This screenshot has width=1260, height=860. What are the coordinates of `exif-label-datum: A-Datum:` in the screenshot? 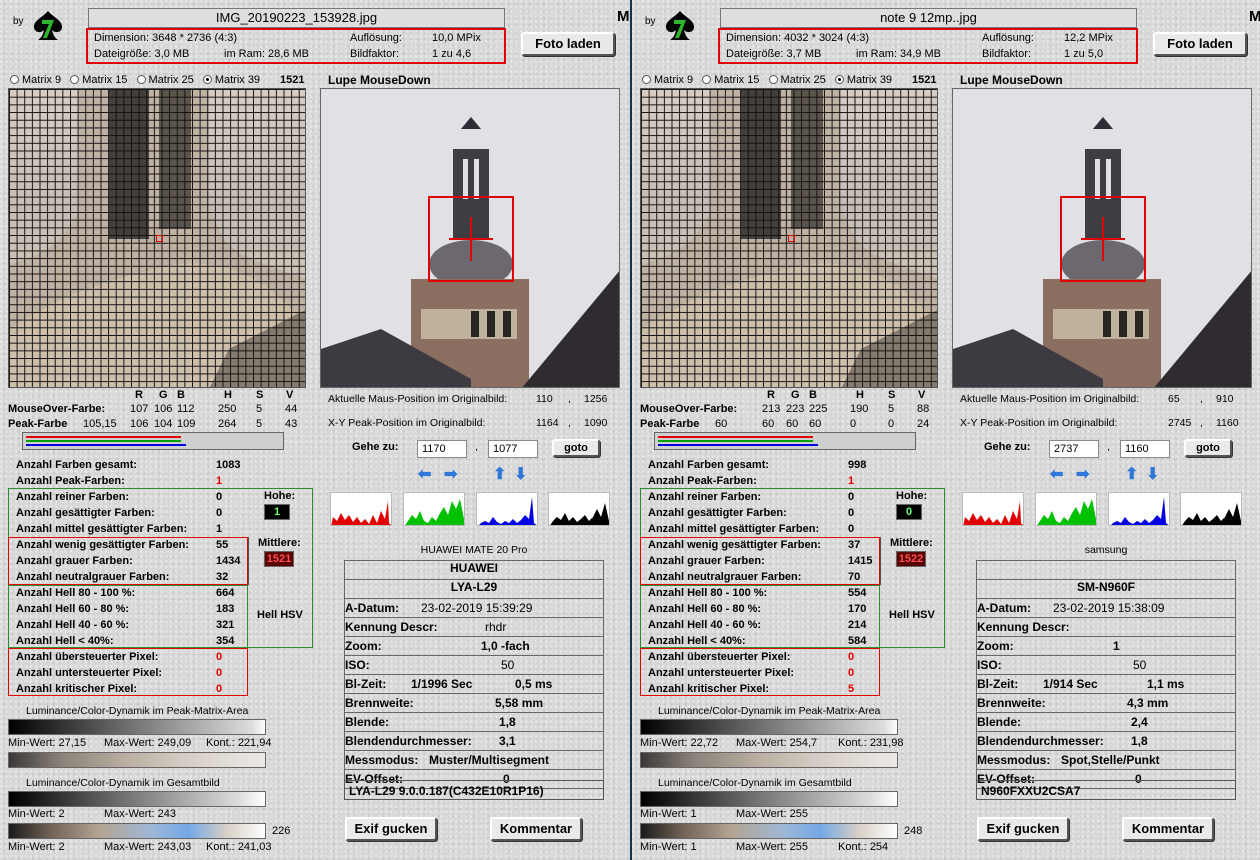 It's located at (1004, 608).